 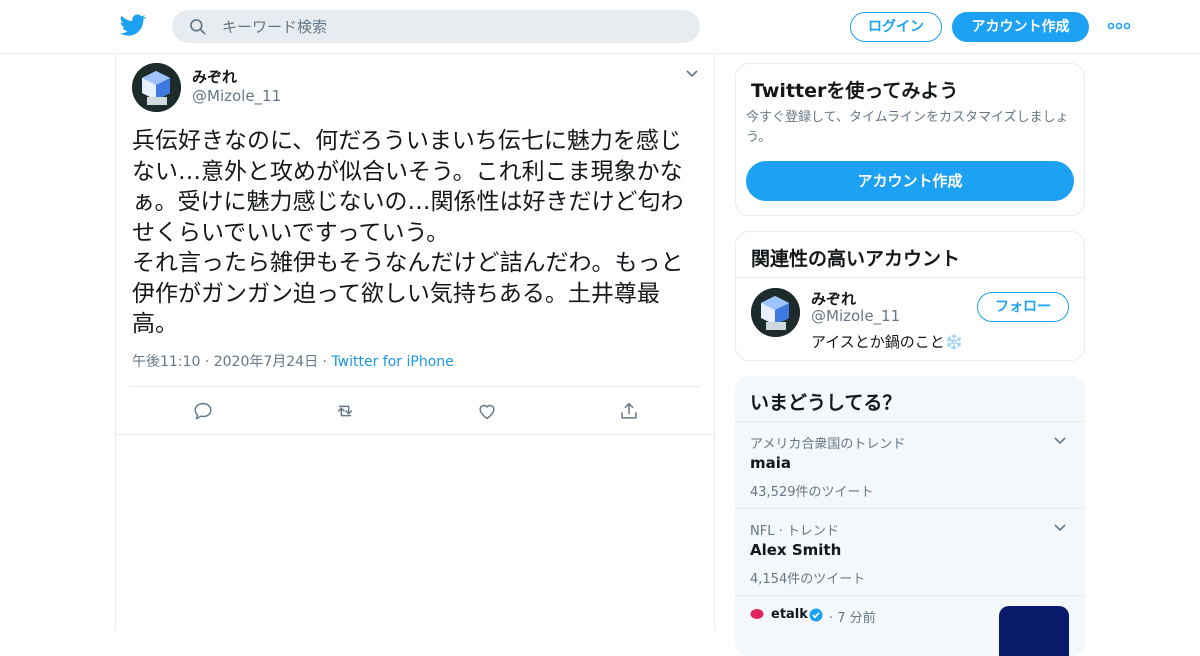 What do you see at coordinates (852, 618) in the screenshot?
I see `news-time: · 7 分前` at bounding box center [852, 618].